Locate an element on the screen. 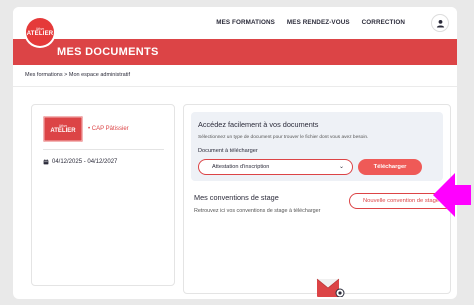 This screenshot has height=305, width=474. page-title: MES DOCUMENTS is located at coordinates (108, 52).